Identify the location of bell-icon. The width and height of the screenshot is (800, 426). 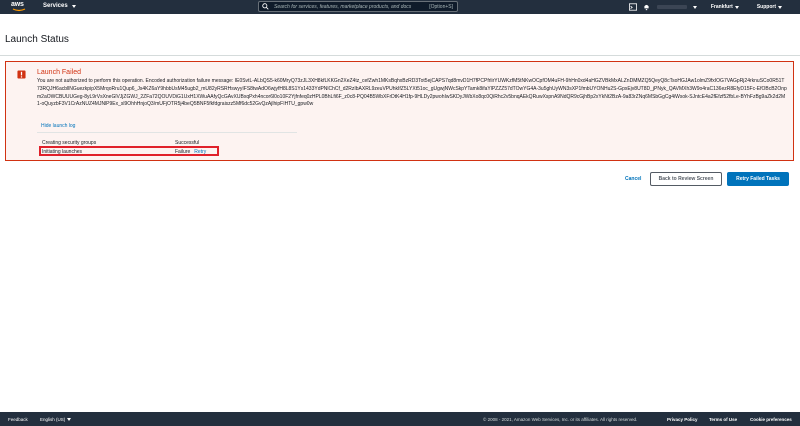
(647, 7).